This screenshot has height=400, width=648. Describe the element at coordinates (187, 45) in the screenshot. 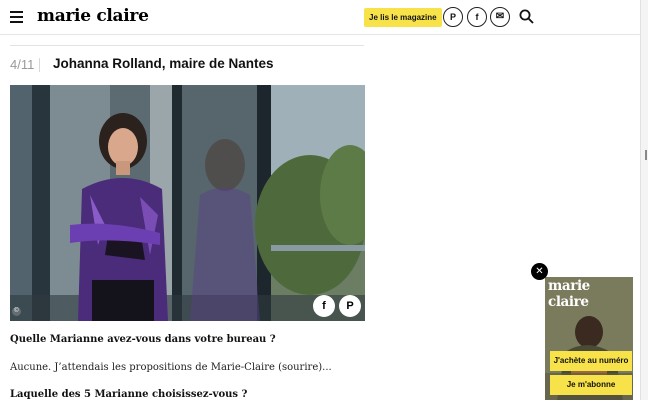

I see `divider` at that location.